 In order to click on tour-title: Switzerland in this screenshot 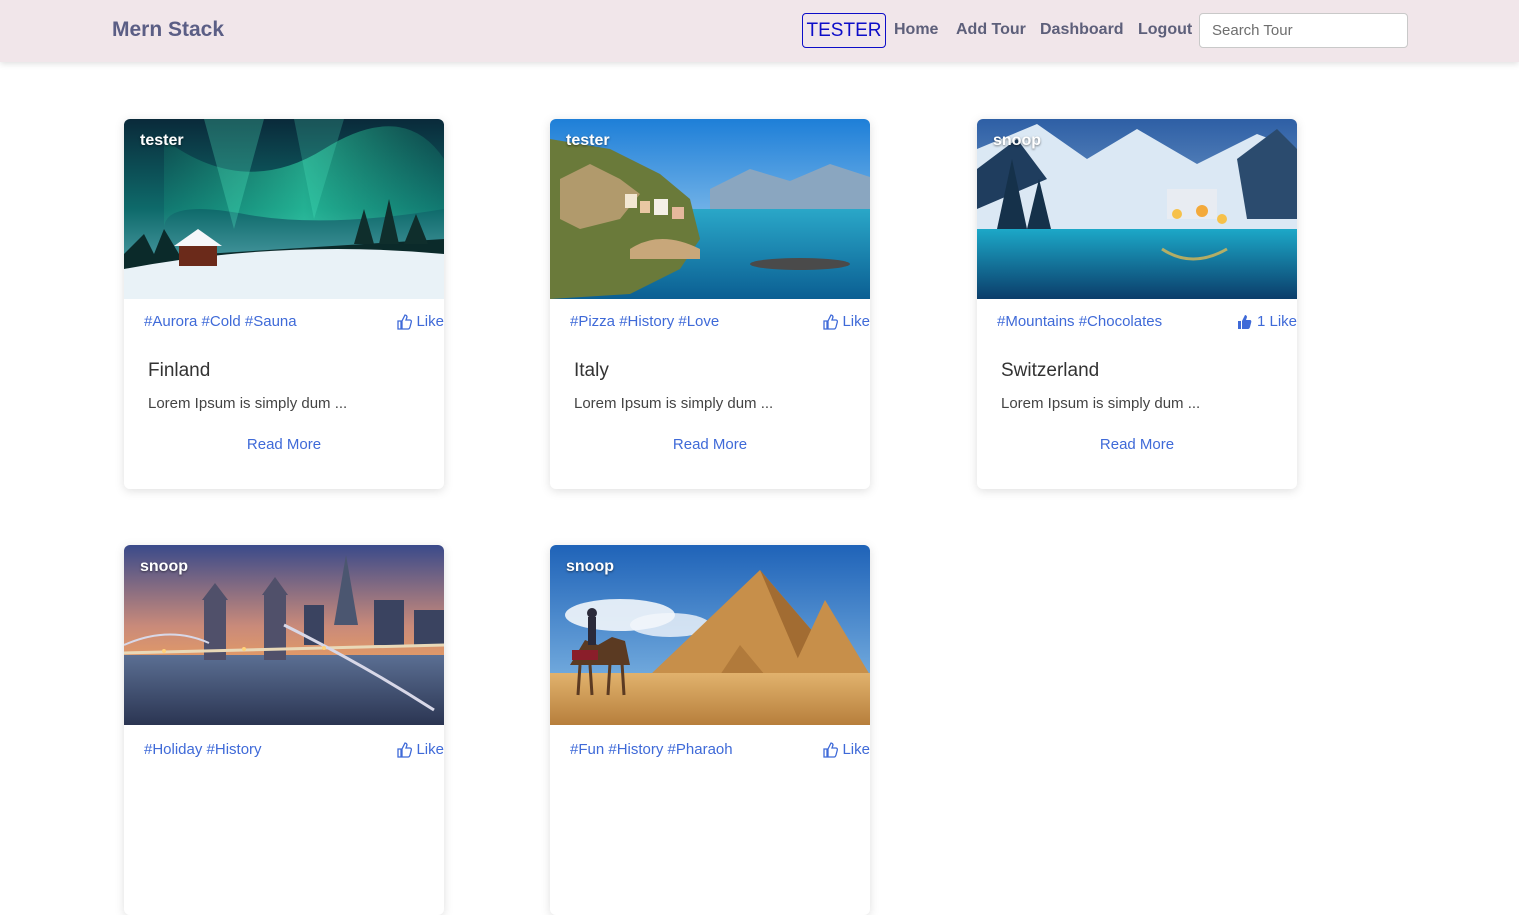, I will do `click(1050, 370)`.